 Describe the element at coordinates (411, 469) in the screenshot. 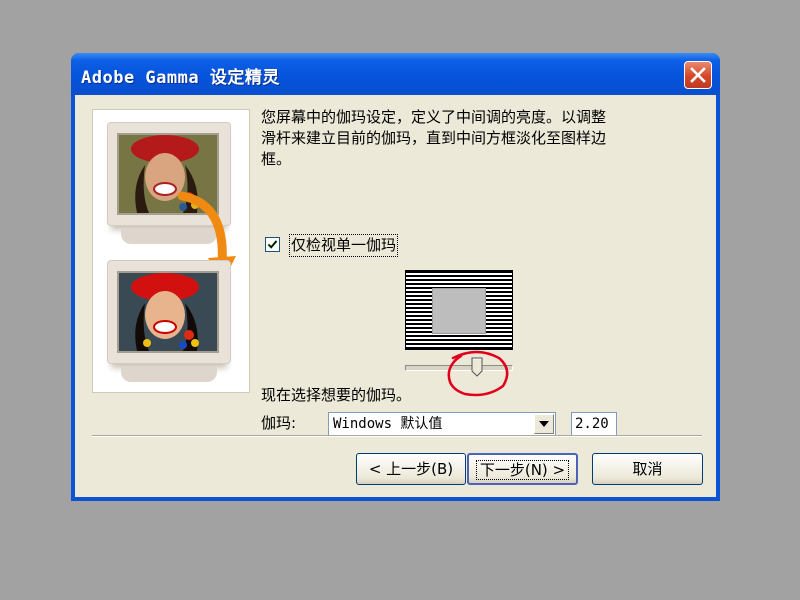

I see `back-button: < 上一步(B)` at that location.